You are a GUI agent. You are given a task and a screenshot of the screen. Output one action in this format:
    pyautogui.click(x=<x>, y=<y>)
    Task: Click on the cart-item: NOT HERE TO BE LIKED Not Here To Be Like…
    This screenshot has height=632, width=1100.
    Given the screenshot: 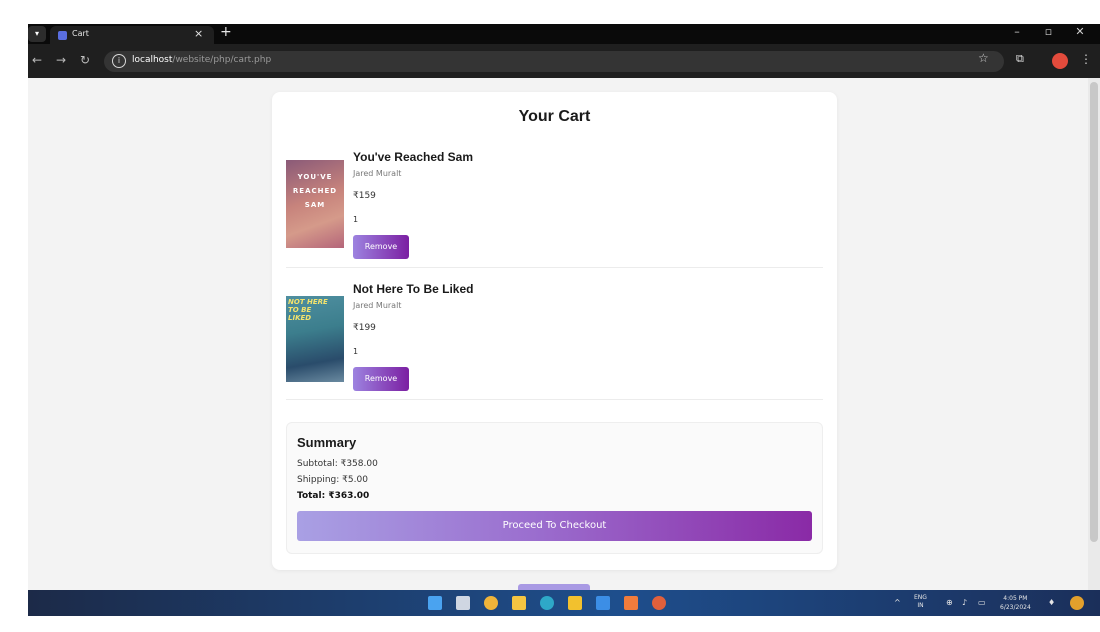 What is the action you would take?
    pyautogui.click(x=554, y=337)
    